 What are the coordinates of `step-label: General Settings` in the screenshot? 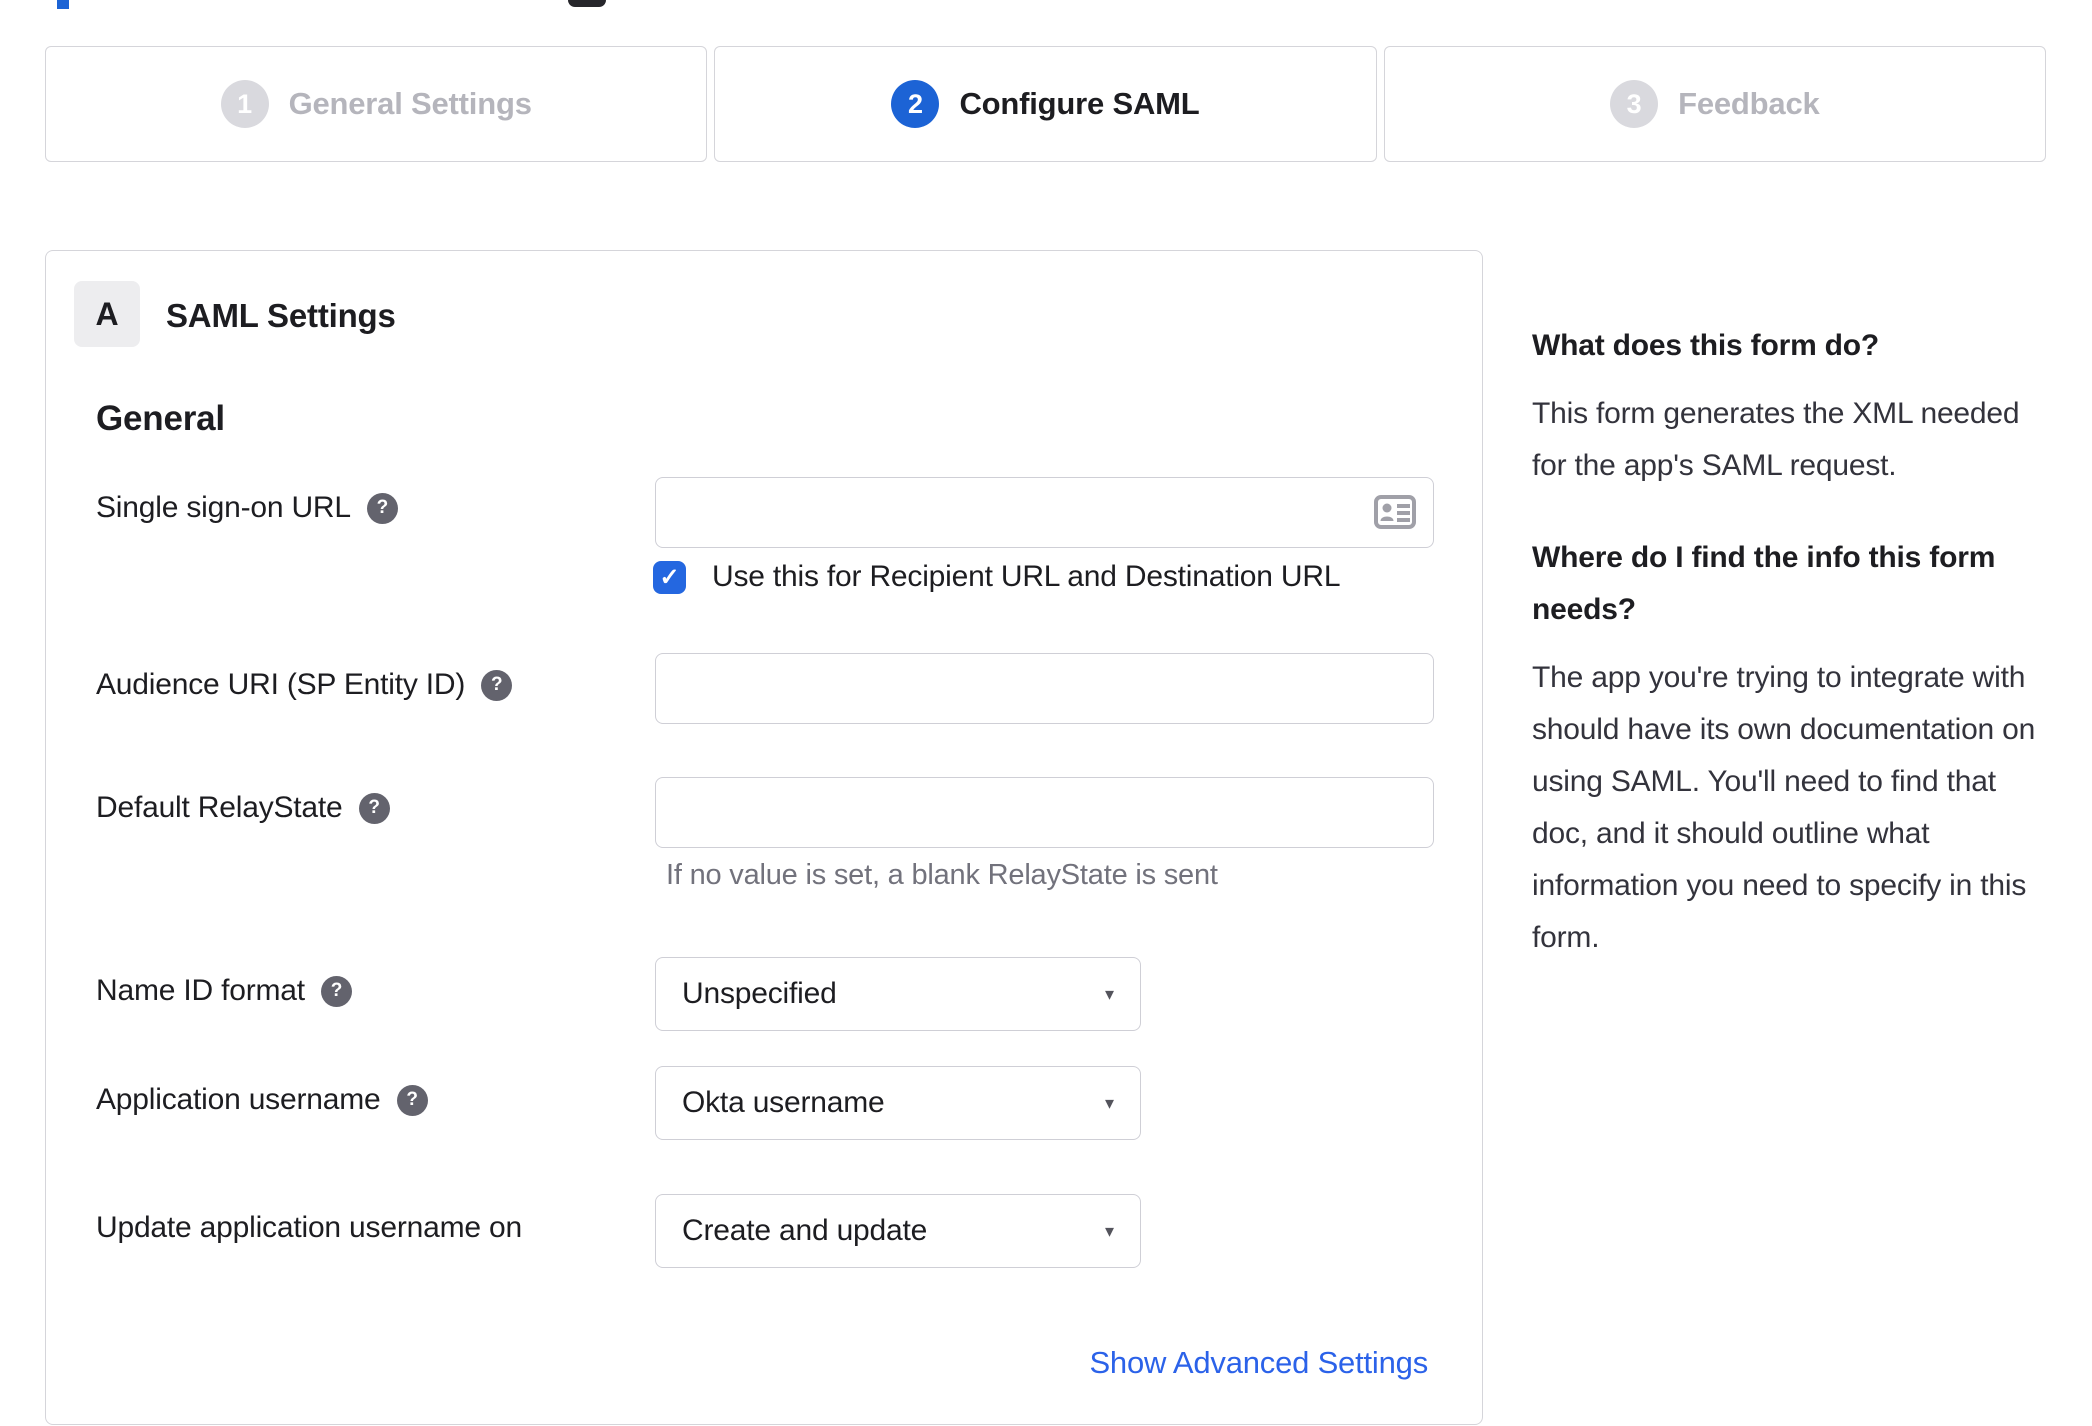 It's located at (410, 103).